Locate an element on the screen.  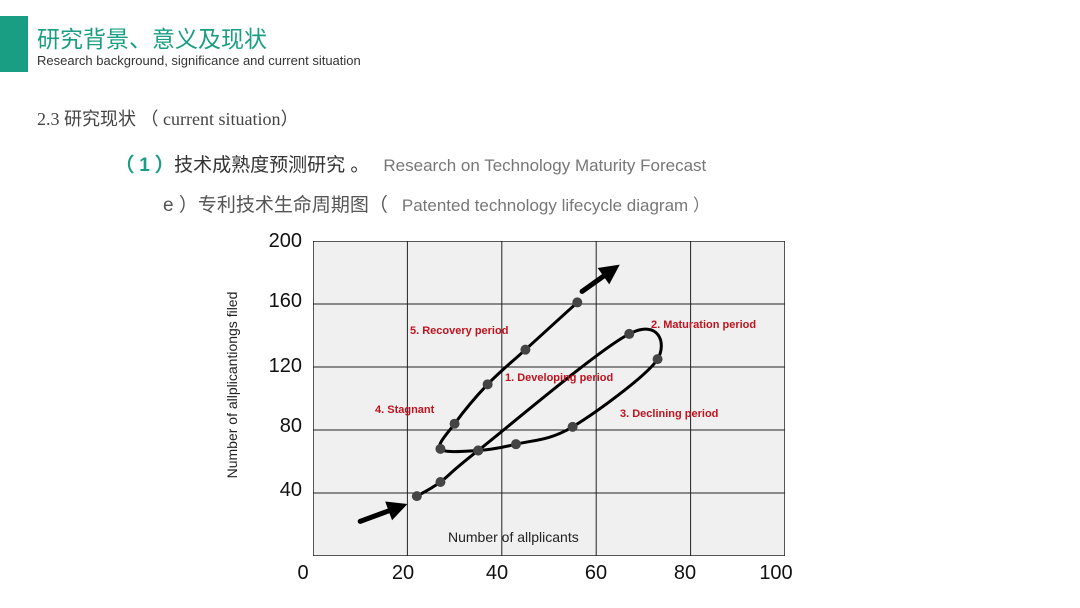
item-1-en: Research on Technology Maturity Forecast is located at coordinates (545, 165).